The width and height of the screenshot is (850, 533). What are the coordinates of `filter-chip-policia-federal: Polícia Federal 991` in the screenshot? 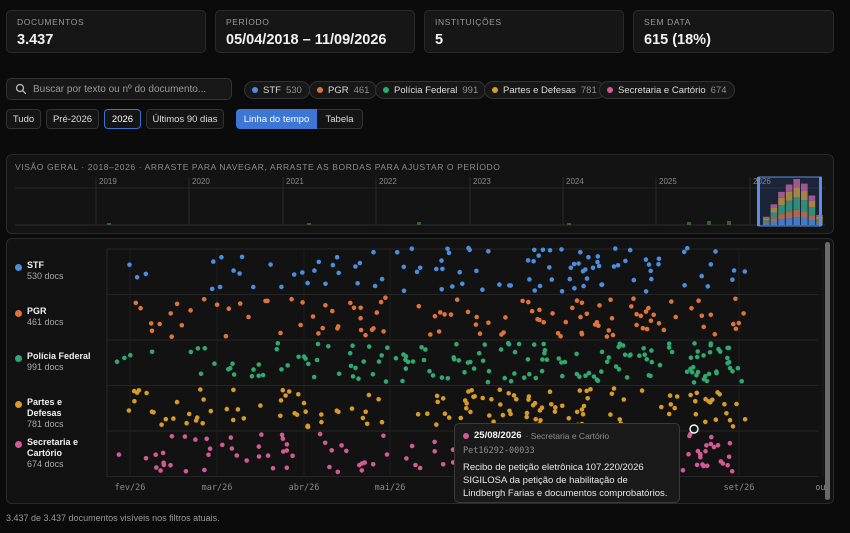 It's located at (431, 90).